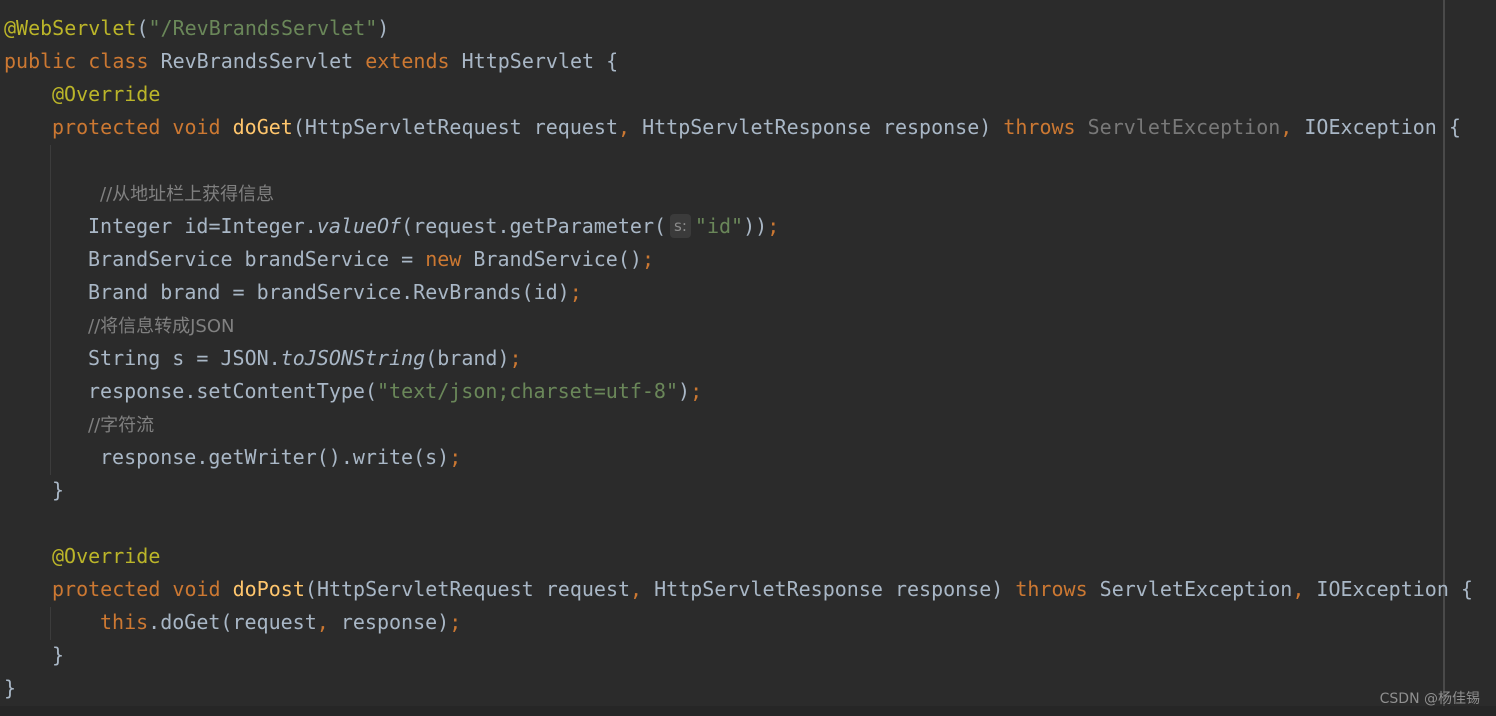 This screenshot has width=1496, height=716. What do you see at coordinates (540, 226) in the screenshot?
I see `method-call: request.getParameter(` at bounding box center [540, 226].